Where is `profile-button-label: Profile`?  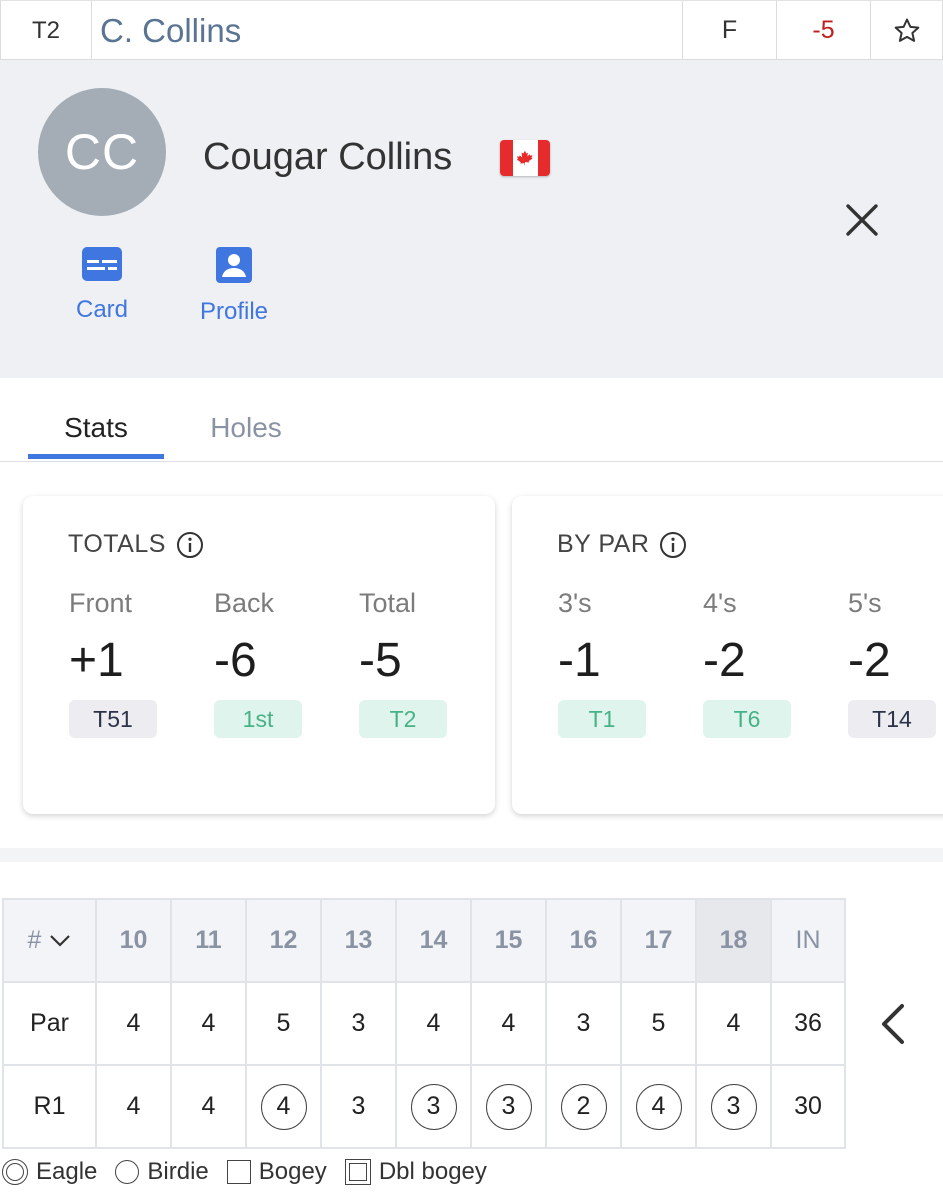 profile-button-label: Profile is located at coordinates (234, 311).